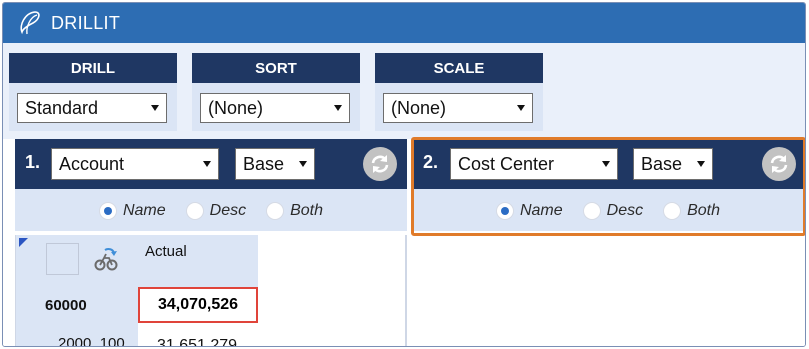  Describe the element at coordinates (662, 163) in the screenshot. I see `panel-2-level-value: Base` at that location.